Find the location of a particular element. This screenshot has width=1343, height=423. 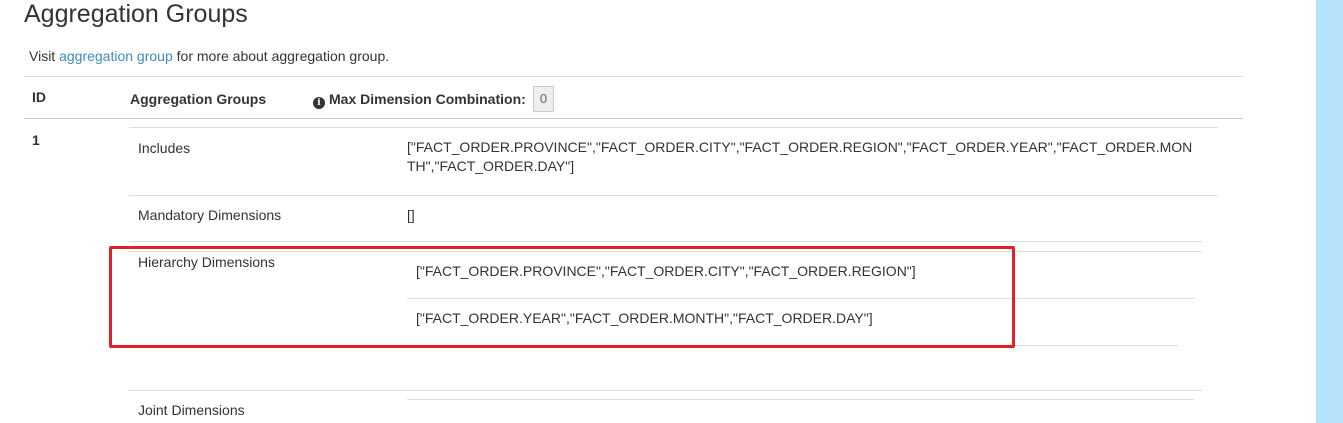

page-title: Aggregation Groups is located at coordinates (136, 14).